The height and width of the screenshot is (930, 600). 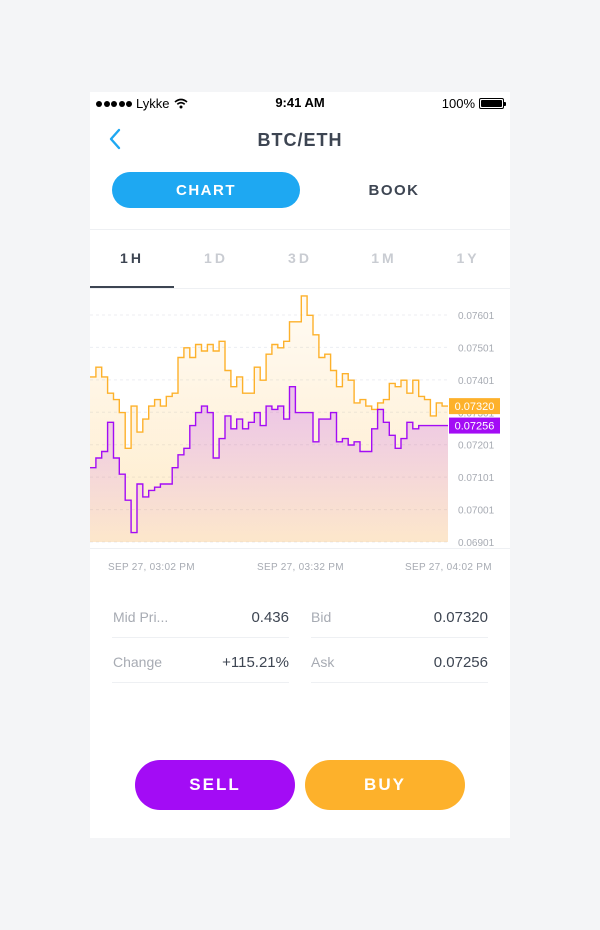 What do you see at coordinates (476, 348) in the screenshot?
I see `y-tick-label: 0.07501` at bounding box center [476, 348].